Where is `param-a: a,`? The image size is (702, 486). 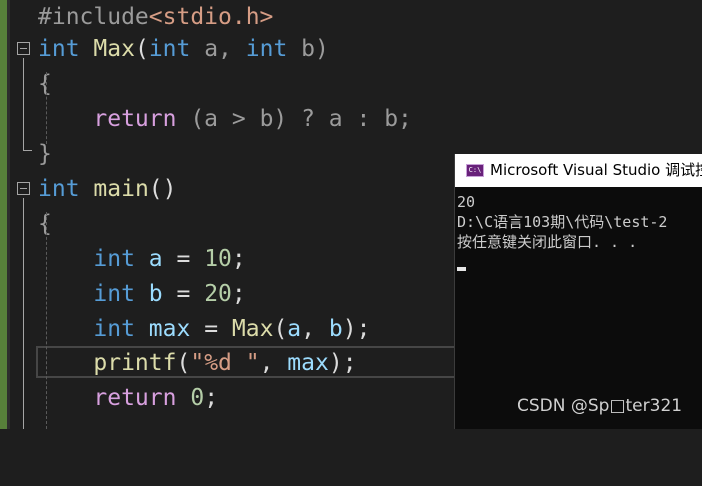 param-a: a, is located at coordinates (218, 49).